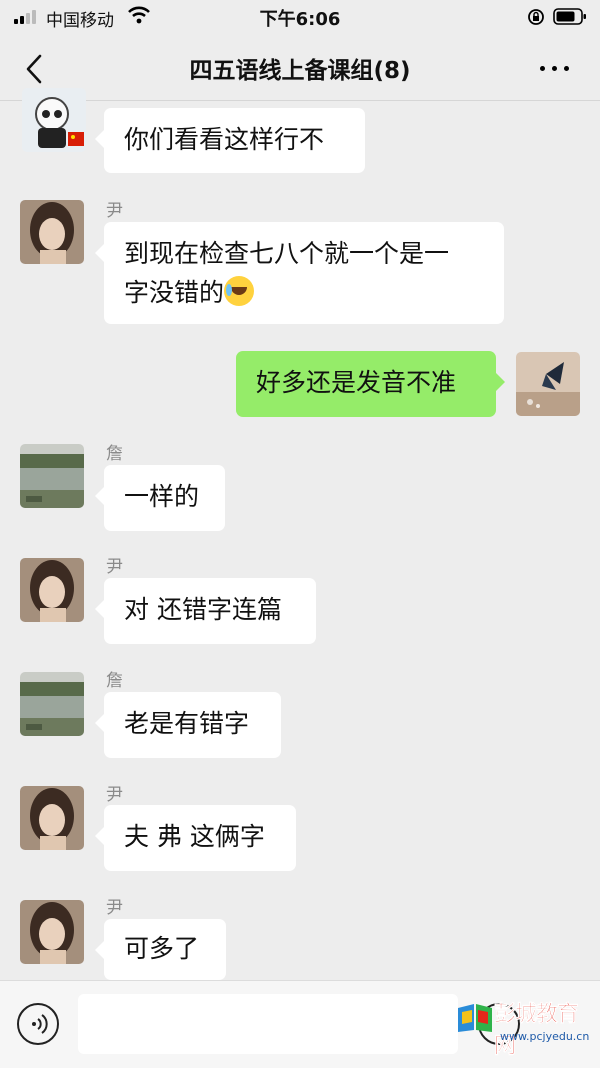 This screenshot has height=1068, width=600. I want to click on clock-time: 下午6:06, so click(300, 19).